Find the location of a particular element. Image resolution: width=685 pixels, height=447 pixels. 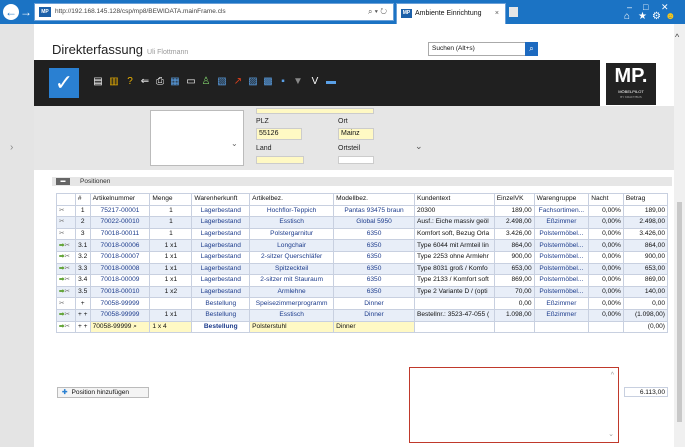

page-scrollbar: ^ is located at coordinates (679, 235).